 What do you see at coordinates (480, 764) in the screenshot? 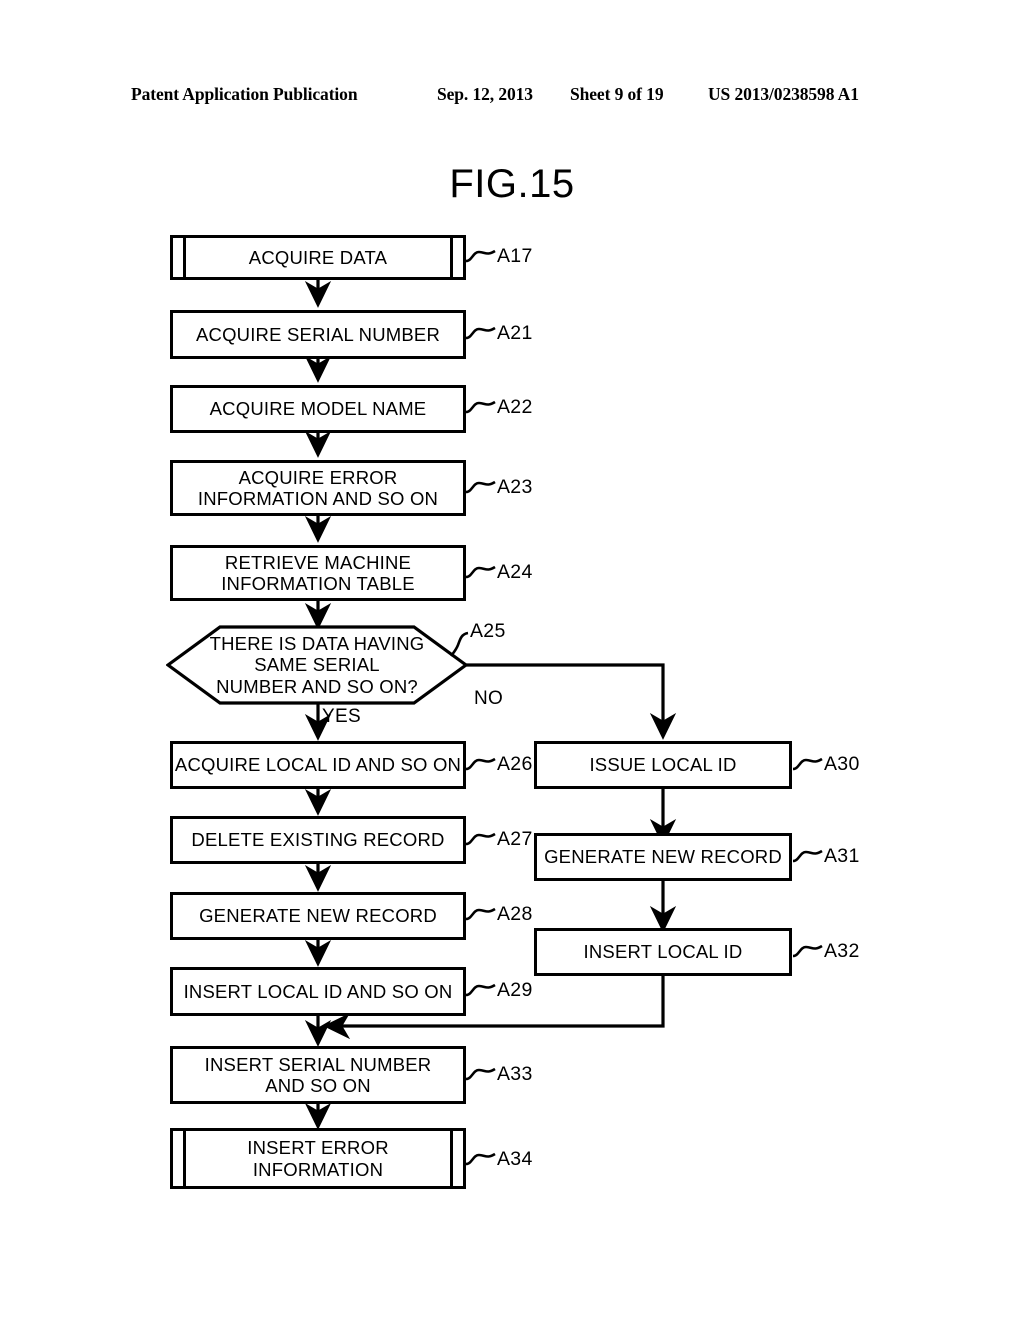
I see `ref-tie-a26` at bounding box center [480, 764].